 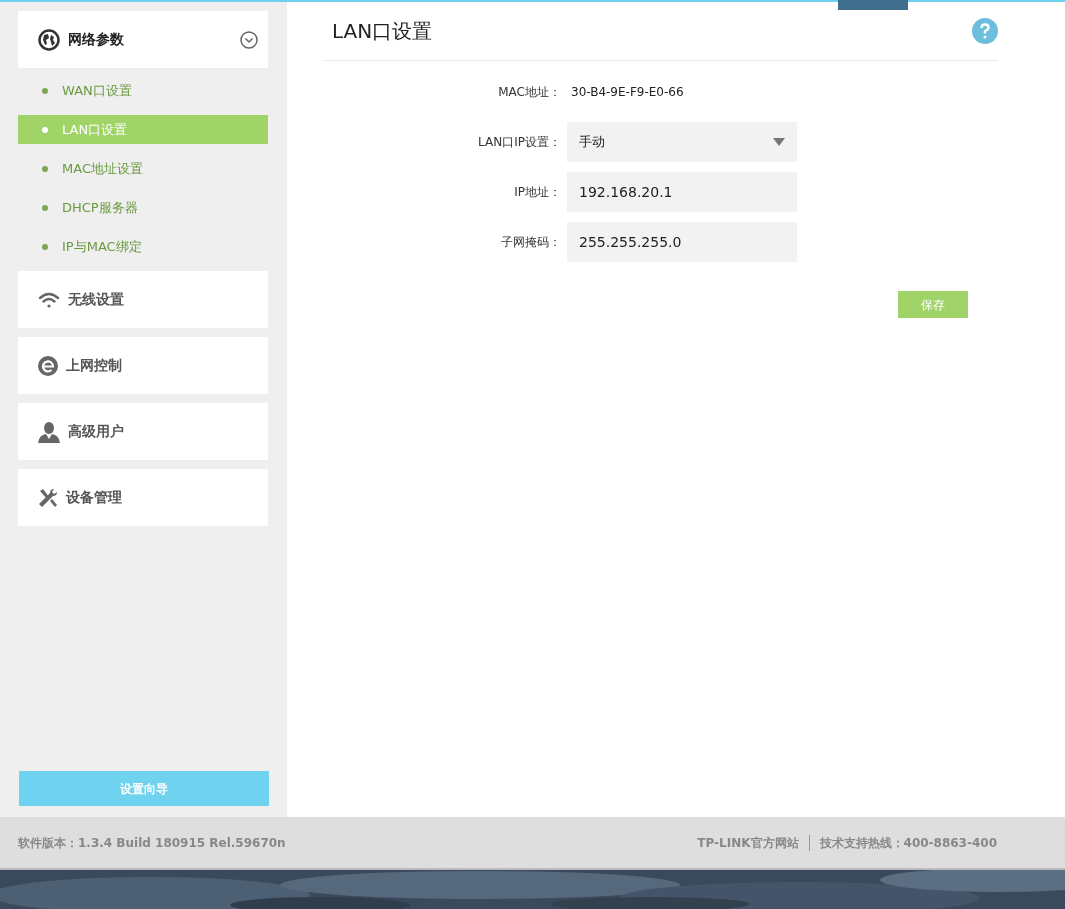 What do you see at coordinates (682, 242) in the screenshot?
I see `input-field: 255.255.255.0` at bounding box center [682, 242].